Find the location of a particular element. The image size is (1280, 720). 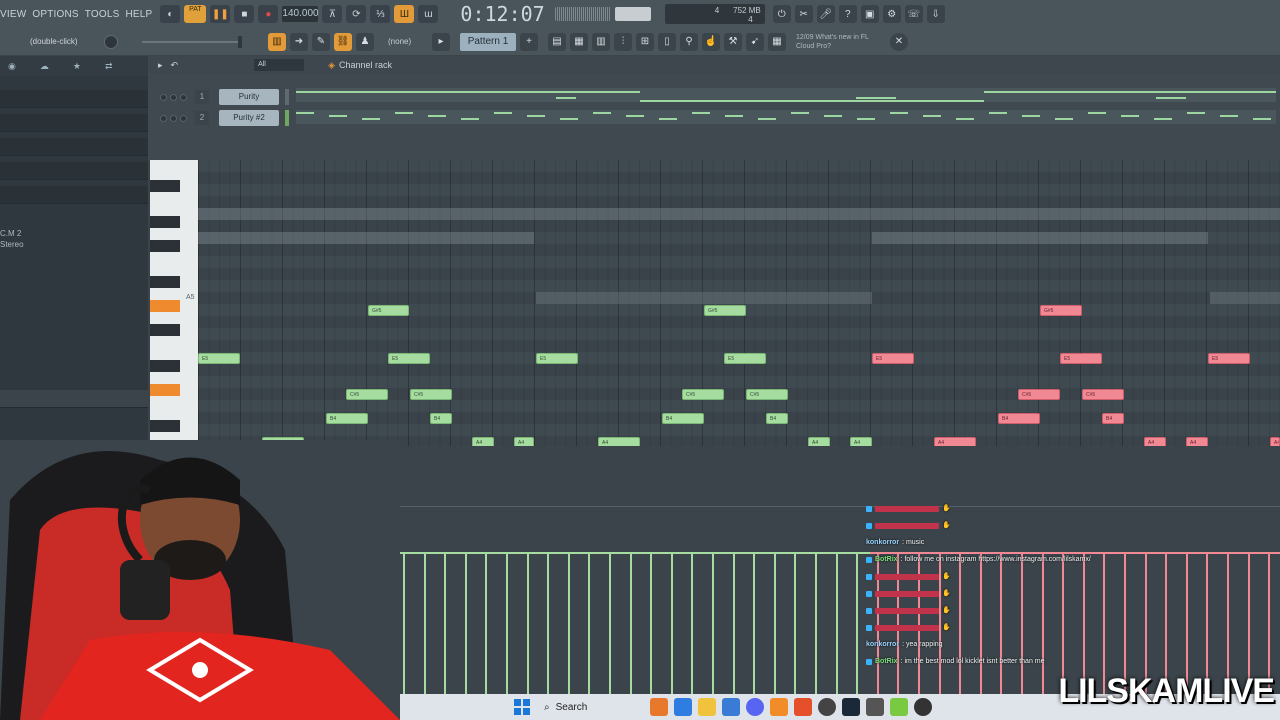

pattern-prev-icon: ▸ is located at coordinates (441, 41).